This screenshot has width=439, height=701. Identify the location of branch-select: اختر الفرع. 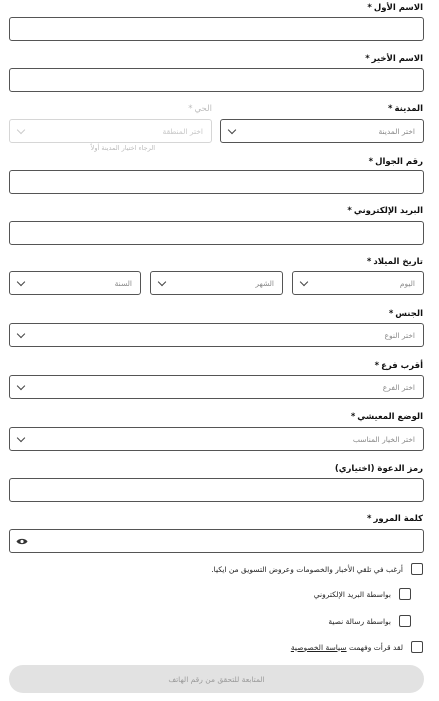
(216, 387).